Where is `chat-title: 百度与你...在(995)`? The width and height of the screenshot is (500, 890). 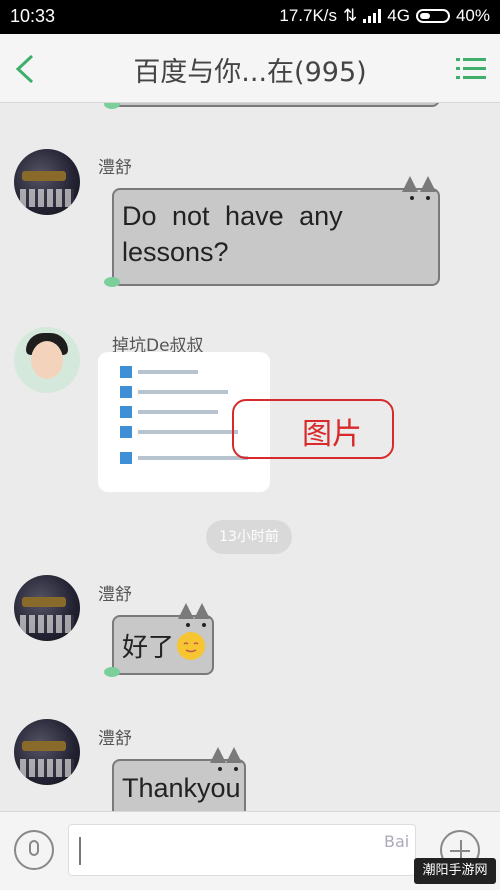 chat-title: 百度与你...在(995) is located at coordinates (250, 72).